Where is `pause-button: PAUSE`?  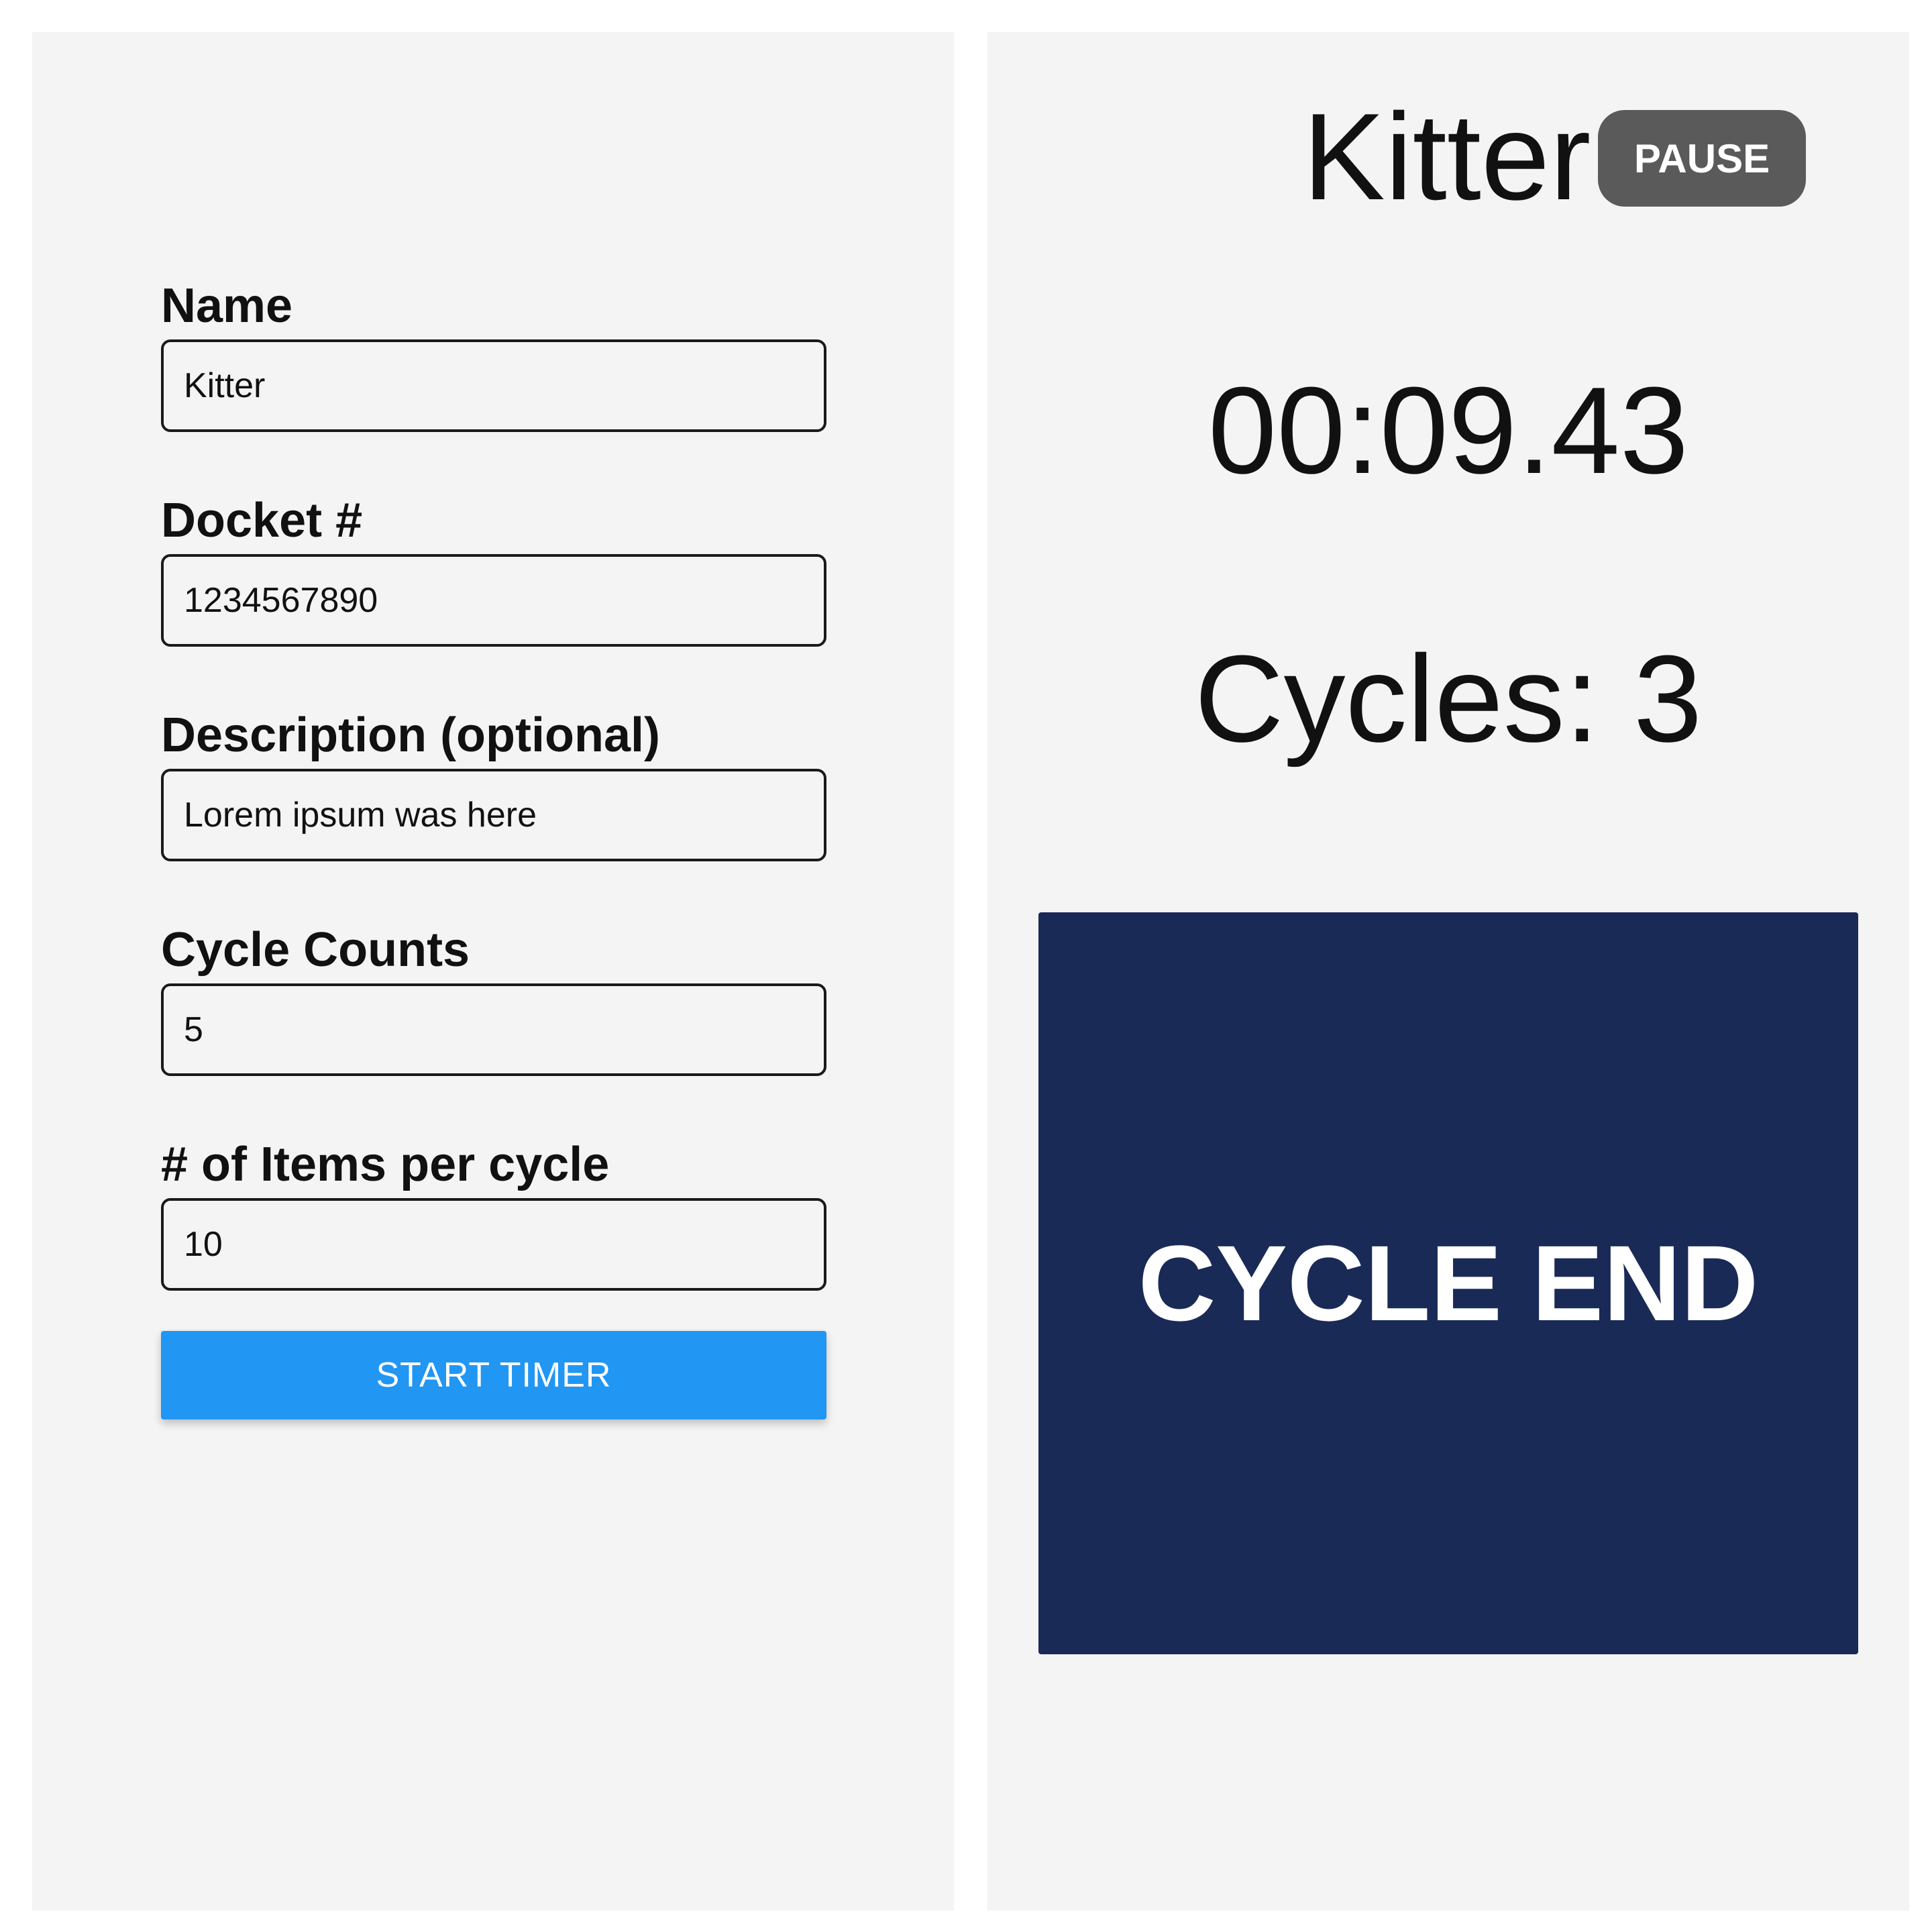
pause-button: PAUSE is located at coordinates (1702, 158).